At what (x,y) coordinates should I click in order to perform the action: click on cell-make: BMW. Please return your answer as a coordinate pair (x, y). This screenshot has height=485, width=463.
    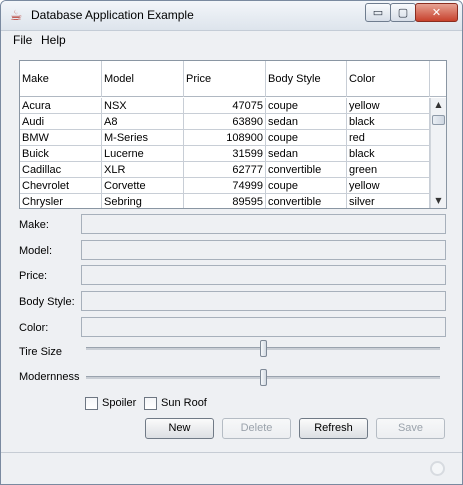
    Looking at the image, I should click on (61, 138).